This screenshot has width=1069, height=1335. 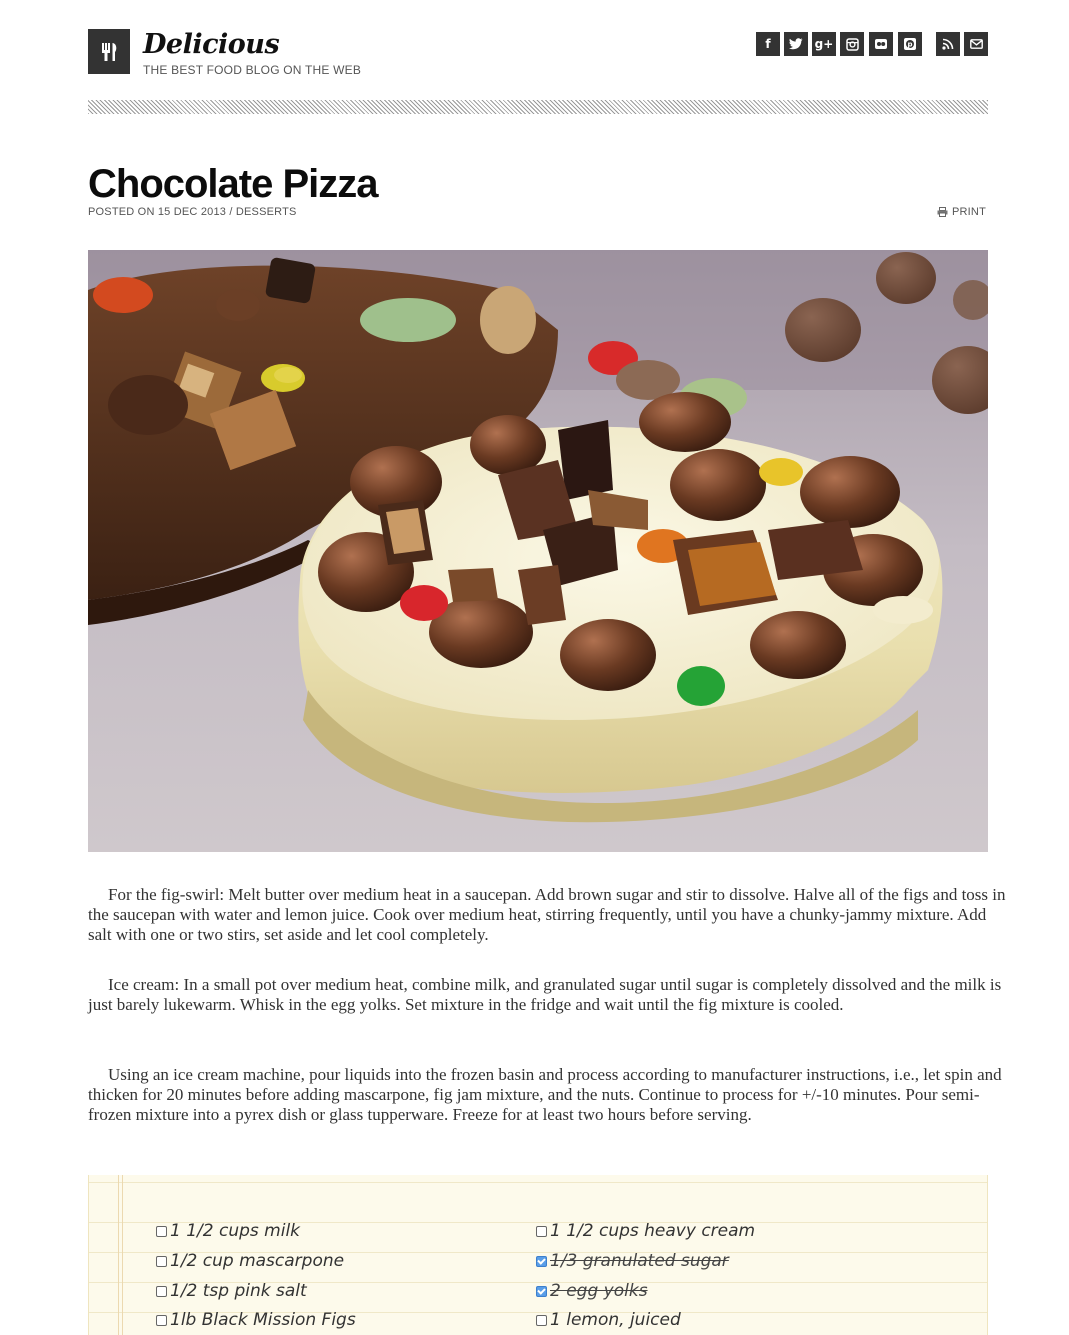 What do you see at coordinates (768, 44) in the screenshot?
I see `facebook-icon: f` at bounding box center [768, 44].